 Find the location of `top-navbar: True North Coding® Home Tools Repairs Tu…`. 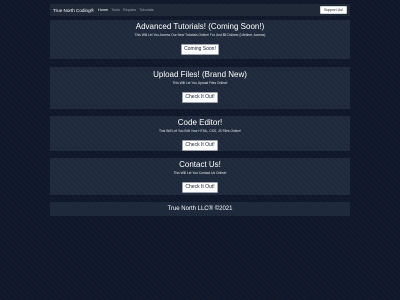

top-navbar: True North Coding® Home Tools Repairs Tu… is located at coordinates (200, 10).